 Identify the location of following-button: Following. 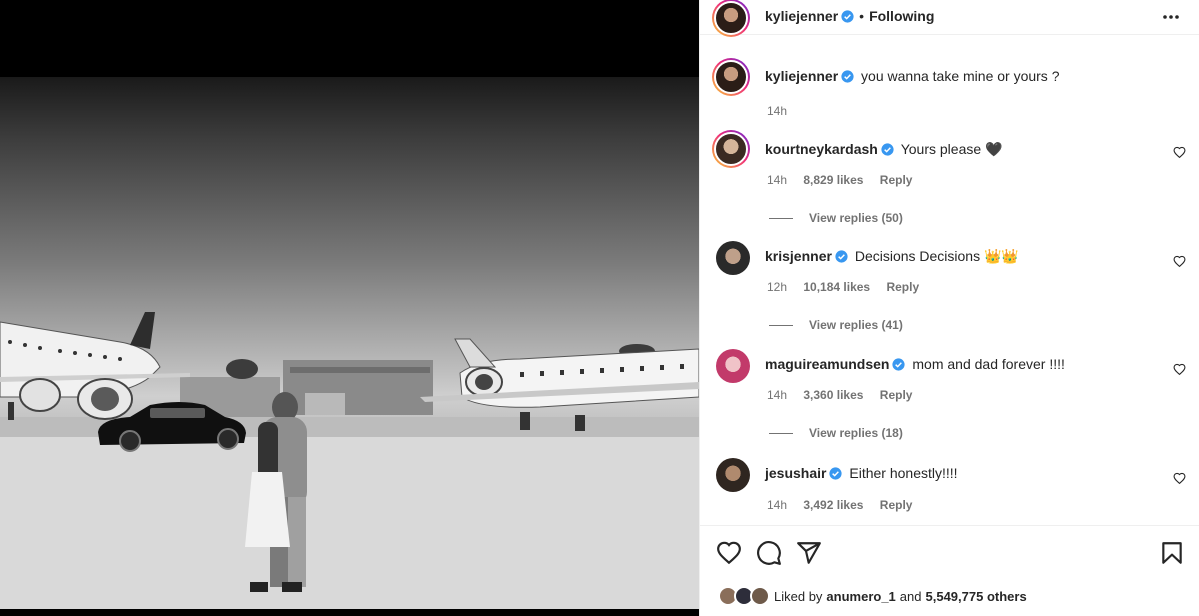
(901, 16).